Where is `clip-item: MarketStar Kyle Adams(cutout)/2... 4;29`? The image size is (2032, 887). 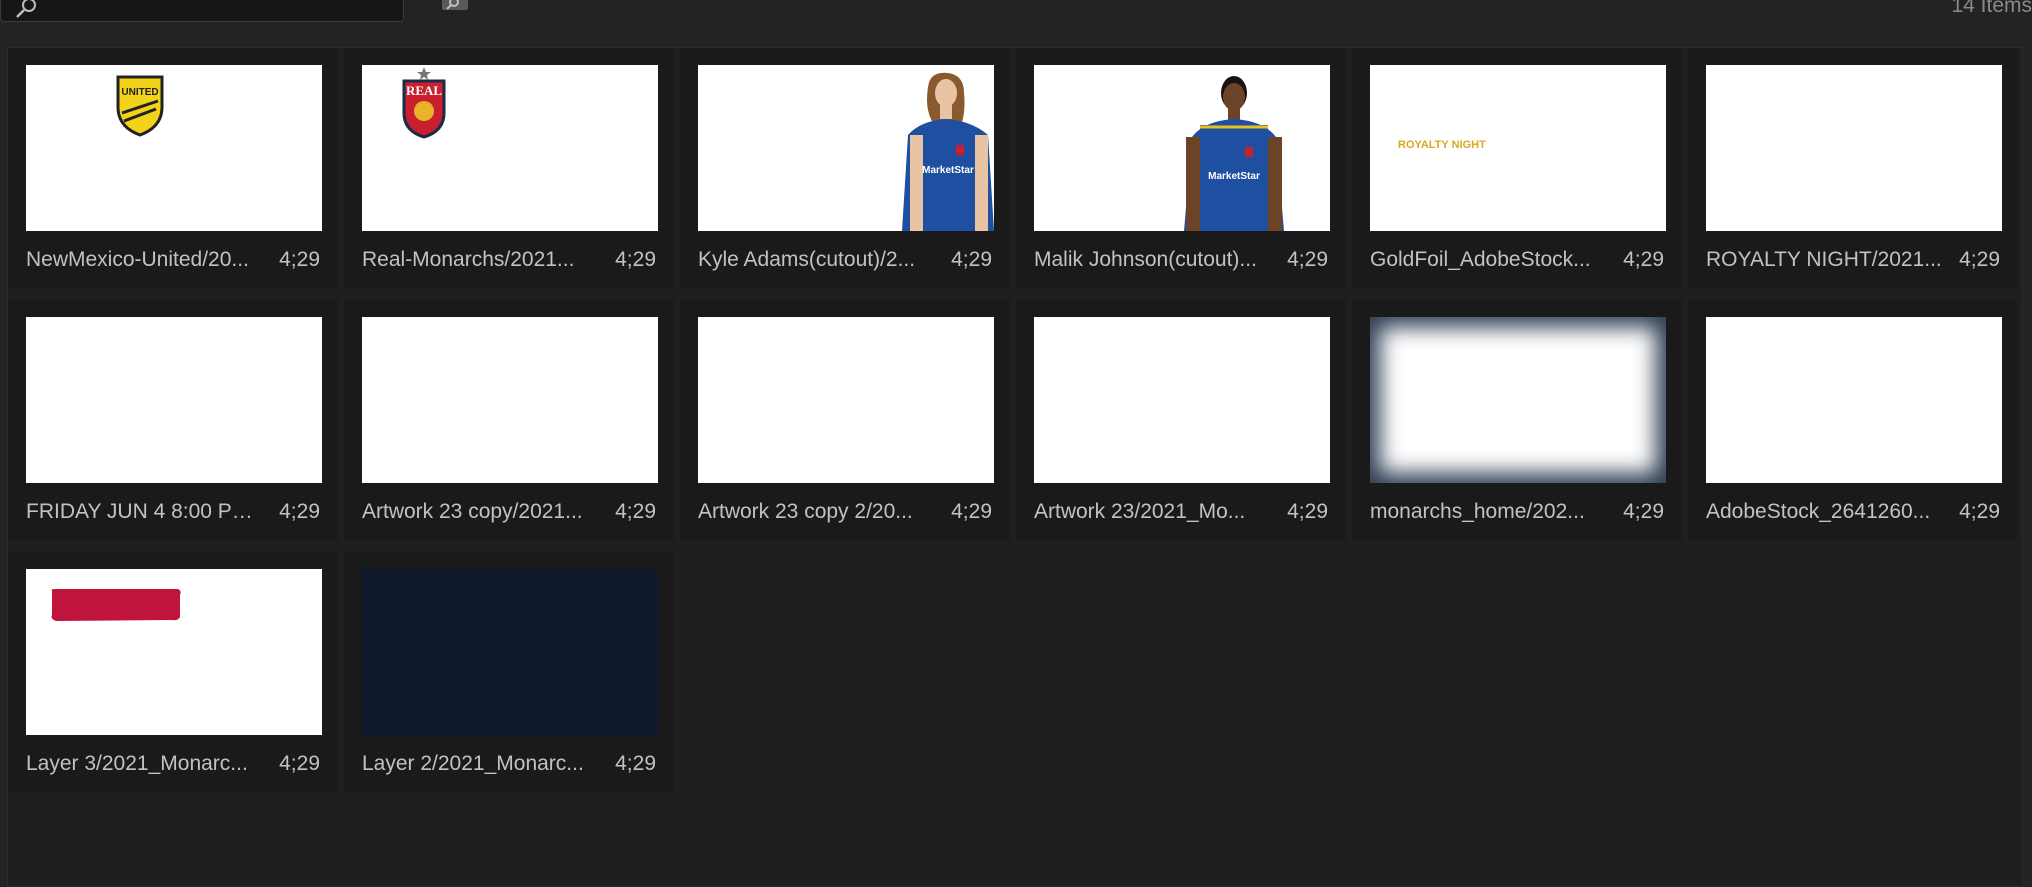 clip-item: MarketStar Kyle Adams(cutout)/2... 4;29 is located at coordinates (845, 168).